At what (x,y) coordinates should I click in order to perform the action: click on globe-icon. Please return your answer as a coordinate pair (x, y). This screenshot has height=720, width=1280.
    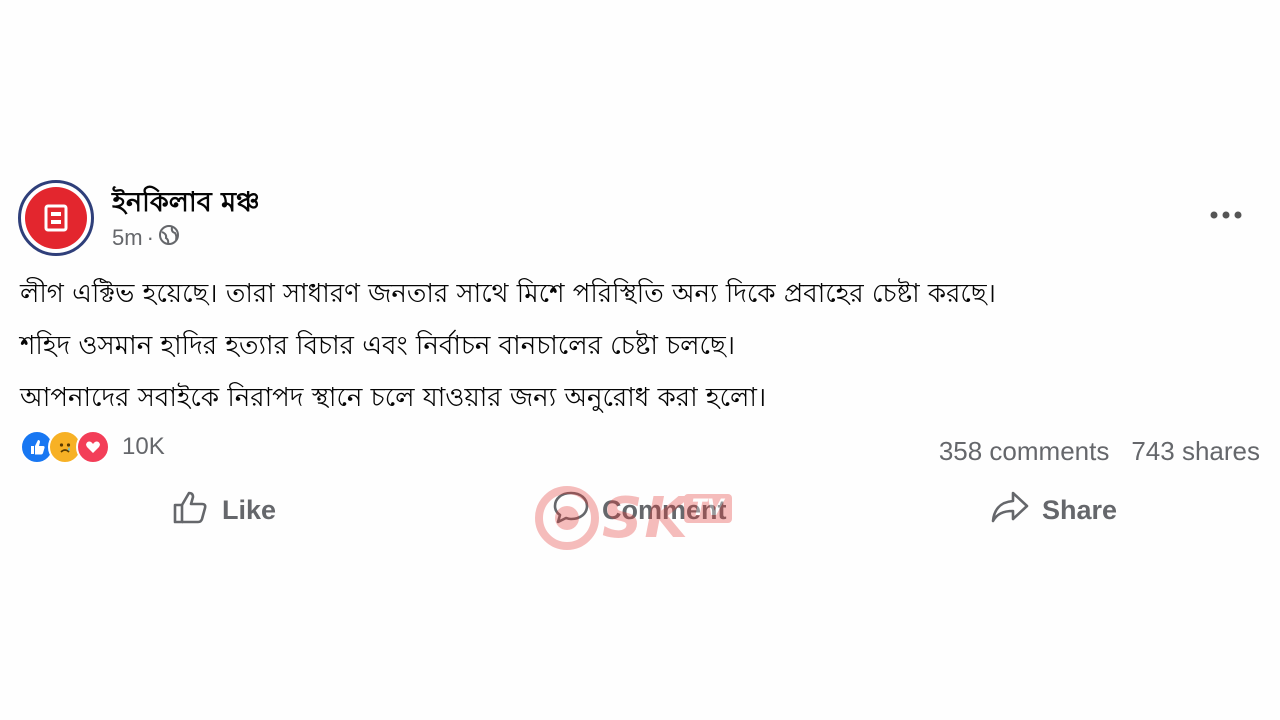
    Looking at the image, I should click on (169, 238).